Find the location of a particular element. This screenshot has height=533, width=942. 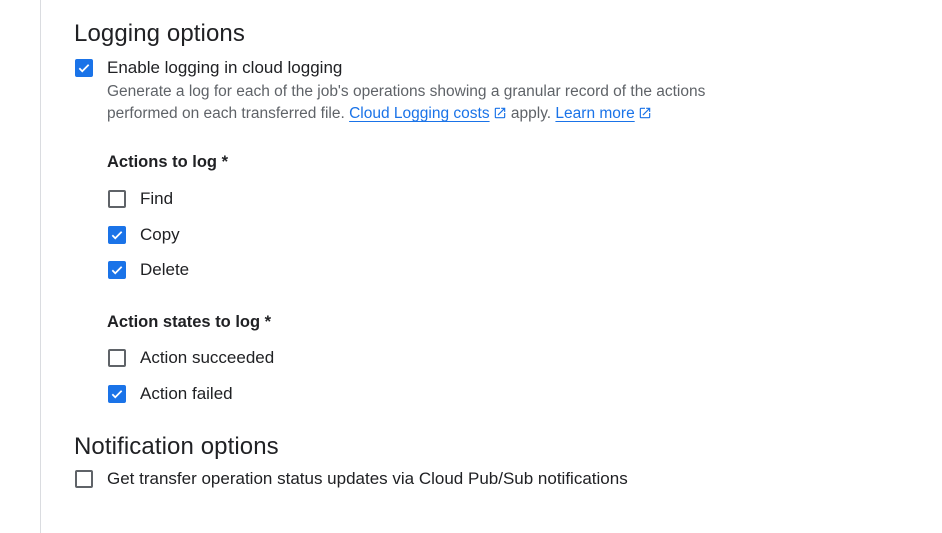

cloud-logging-costs-link: Cloud Logging costs is located at coordinates (419, 113).